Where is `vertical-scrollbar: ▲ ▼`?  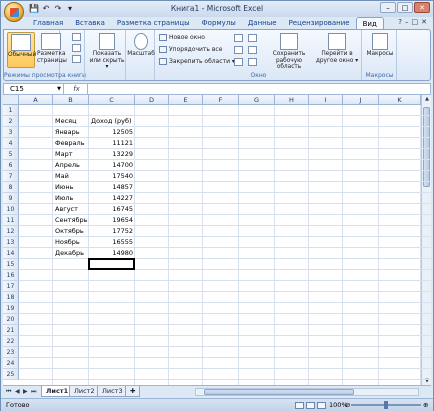 vertical-scrollbar: ▲ ▼ is located at coordinates (426, 240).